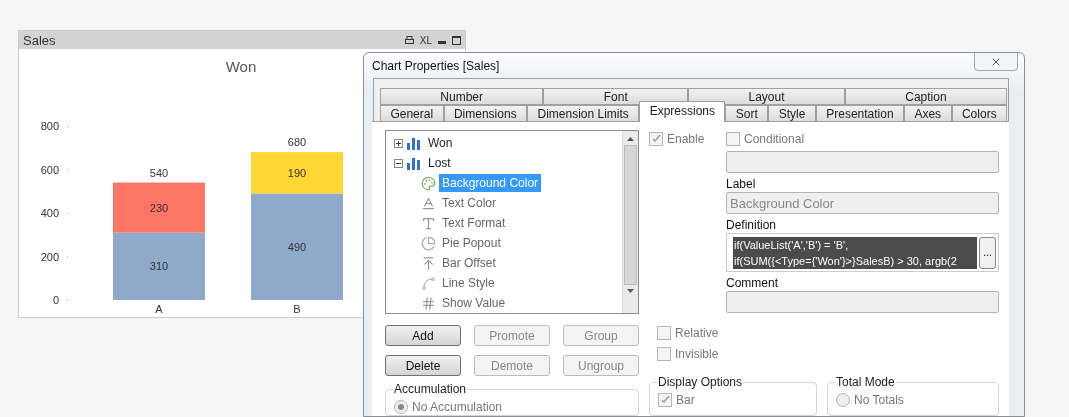 This screenshot has height=417, width=1069. Describe the element at coordinates (468, 283) in the screenshot. I see `tree-item: Line Style` at that location.